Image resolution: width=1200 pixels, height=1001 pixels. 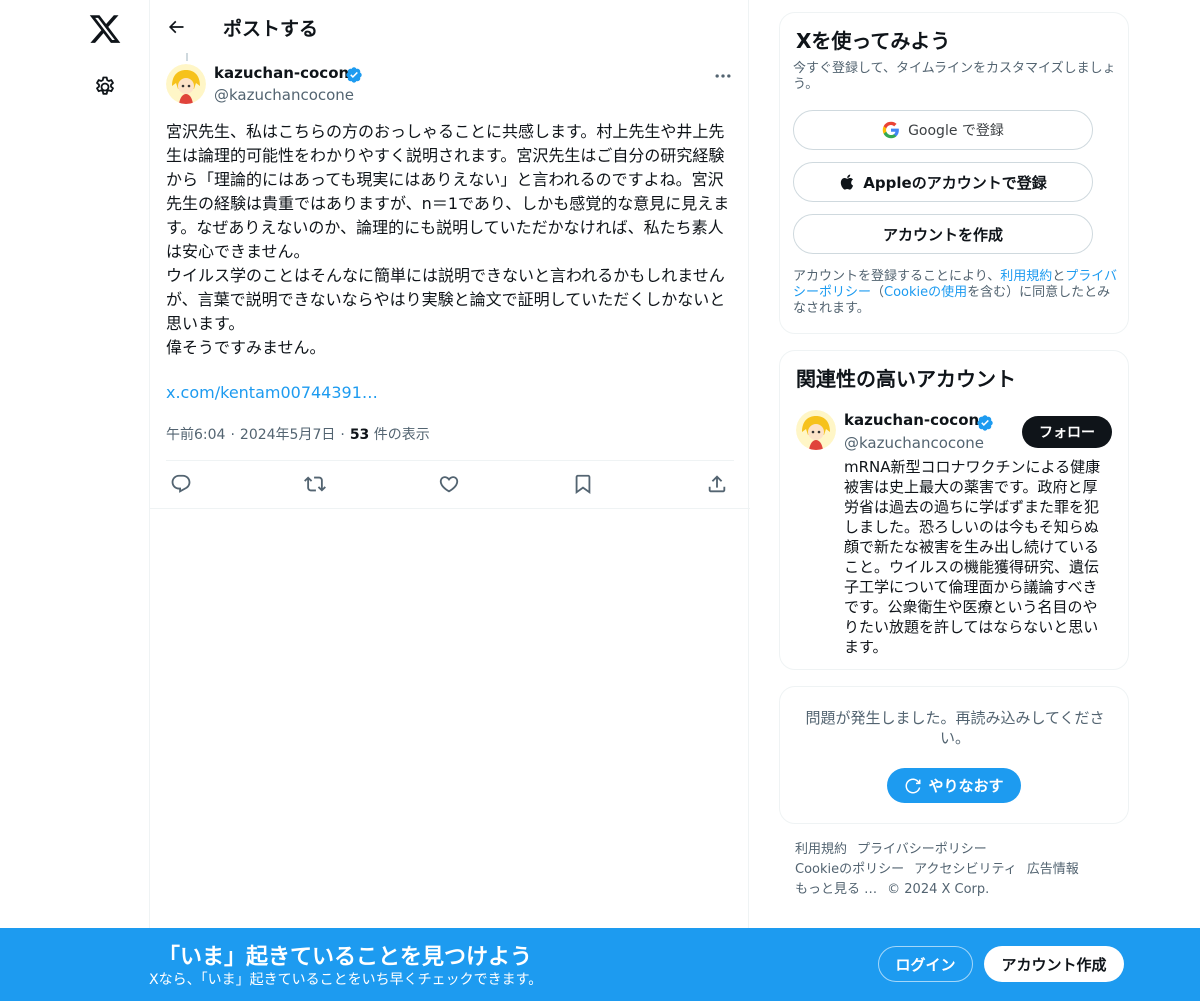 I want to click on relevant-accounts-title: 関連性の高いアカウント, so click(x=906, y=379).